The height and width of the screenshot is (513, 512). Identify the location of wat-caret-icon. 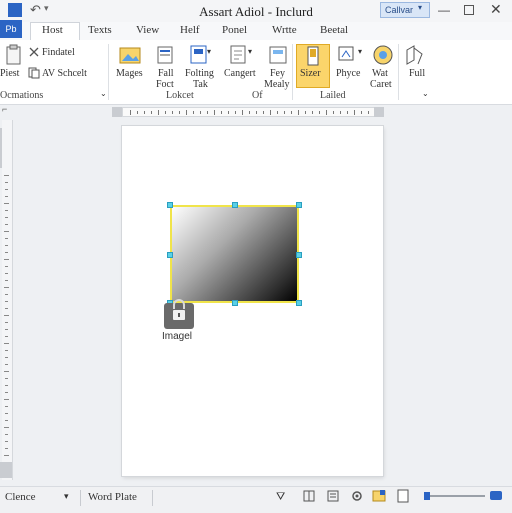
(383, 55).